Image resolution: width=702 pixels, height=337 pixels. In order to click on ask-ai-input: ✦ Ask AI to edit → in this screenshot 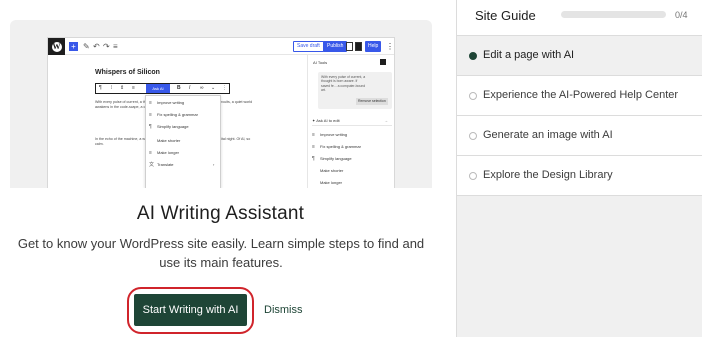, I will do `click(352, 121)`.